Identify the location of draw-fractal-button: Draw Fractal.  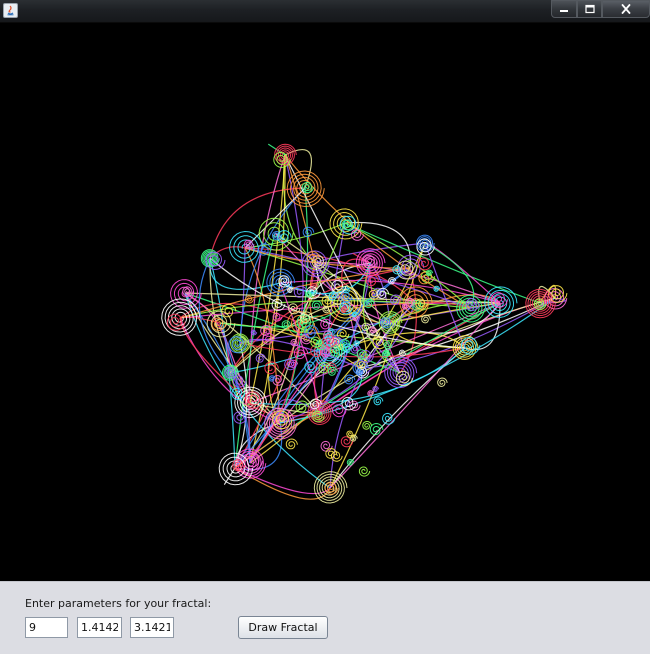
(283, 627).